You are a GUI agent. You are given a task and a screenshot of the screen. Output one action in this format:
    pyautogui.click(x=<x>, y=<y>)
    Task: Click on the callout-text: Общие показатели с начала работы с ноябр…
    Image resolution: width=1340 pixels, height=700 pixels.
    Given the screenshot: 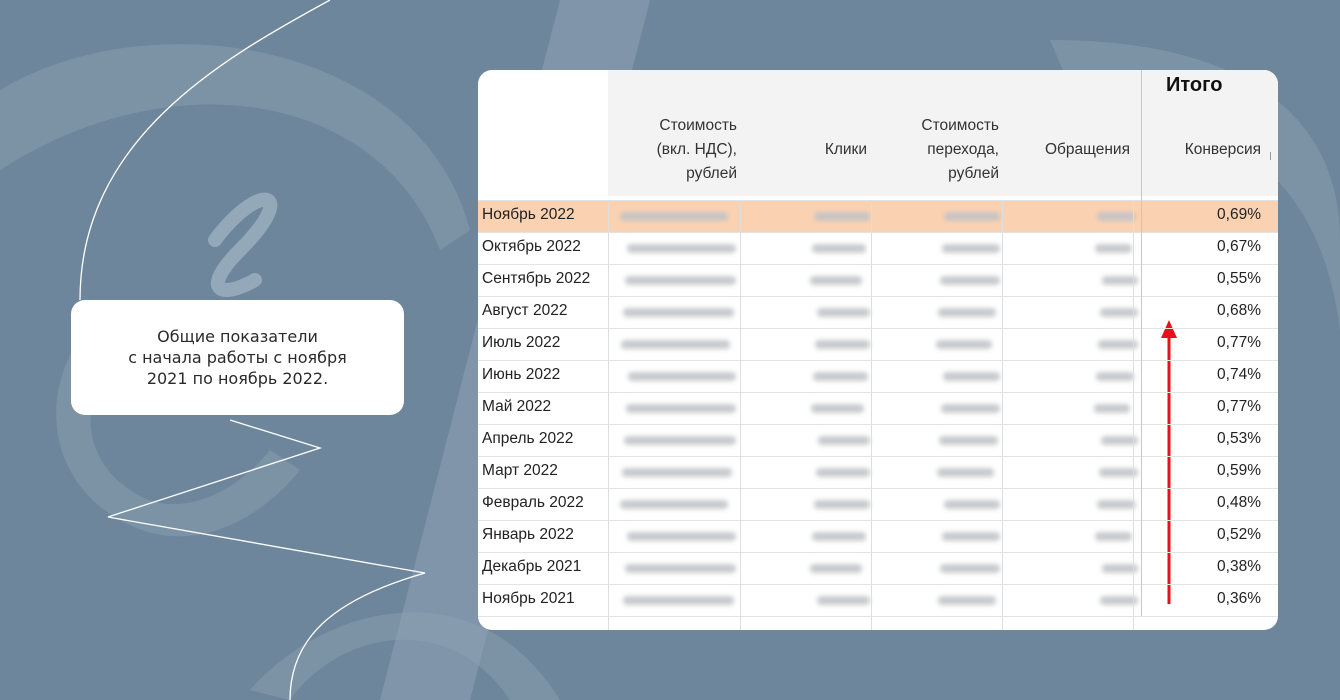 What is the action you would take?
    pyautogui.click(x=237, y=357)
    